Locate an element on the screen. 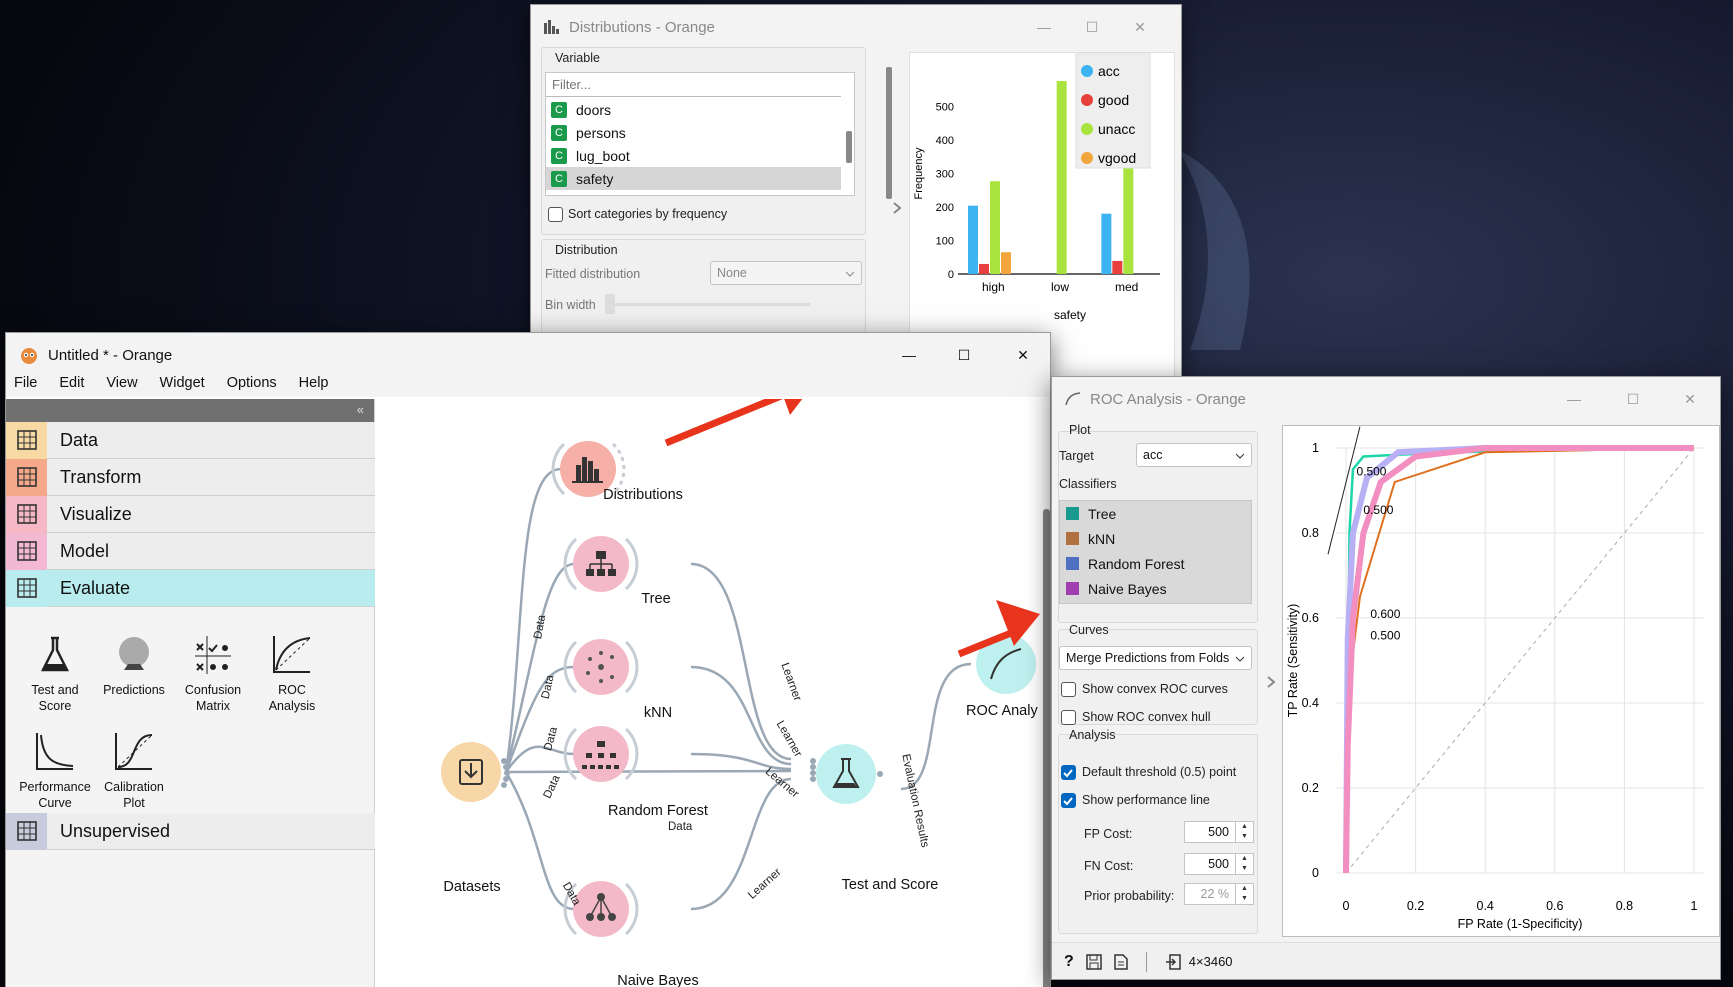 This screenshot has width=1733, height=987. classifier-item: Tree is located at coordinates (1155, 513).